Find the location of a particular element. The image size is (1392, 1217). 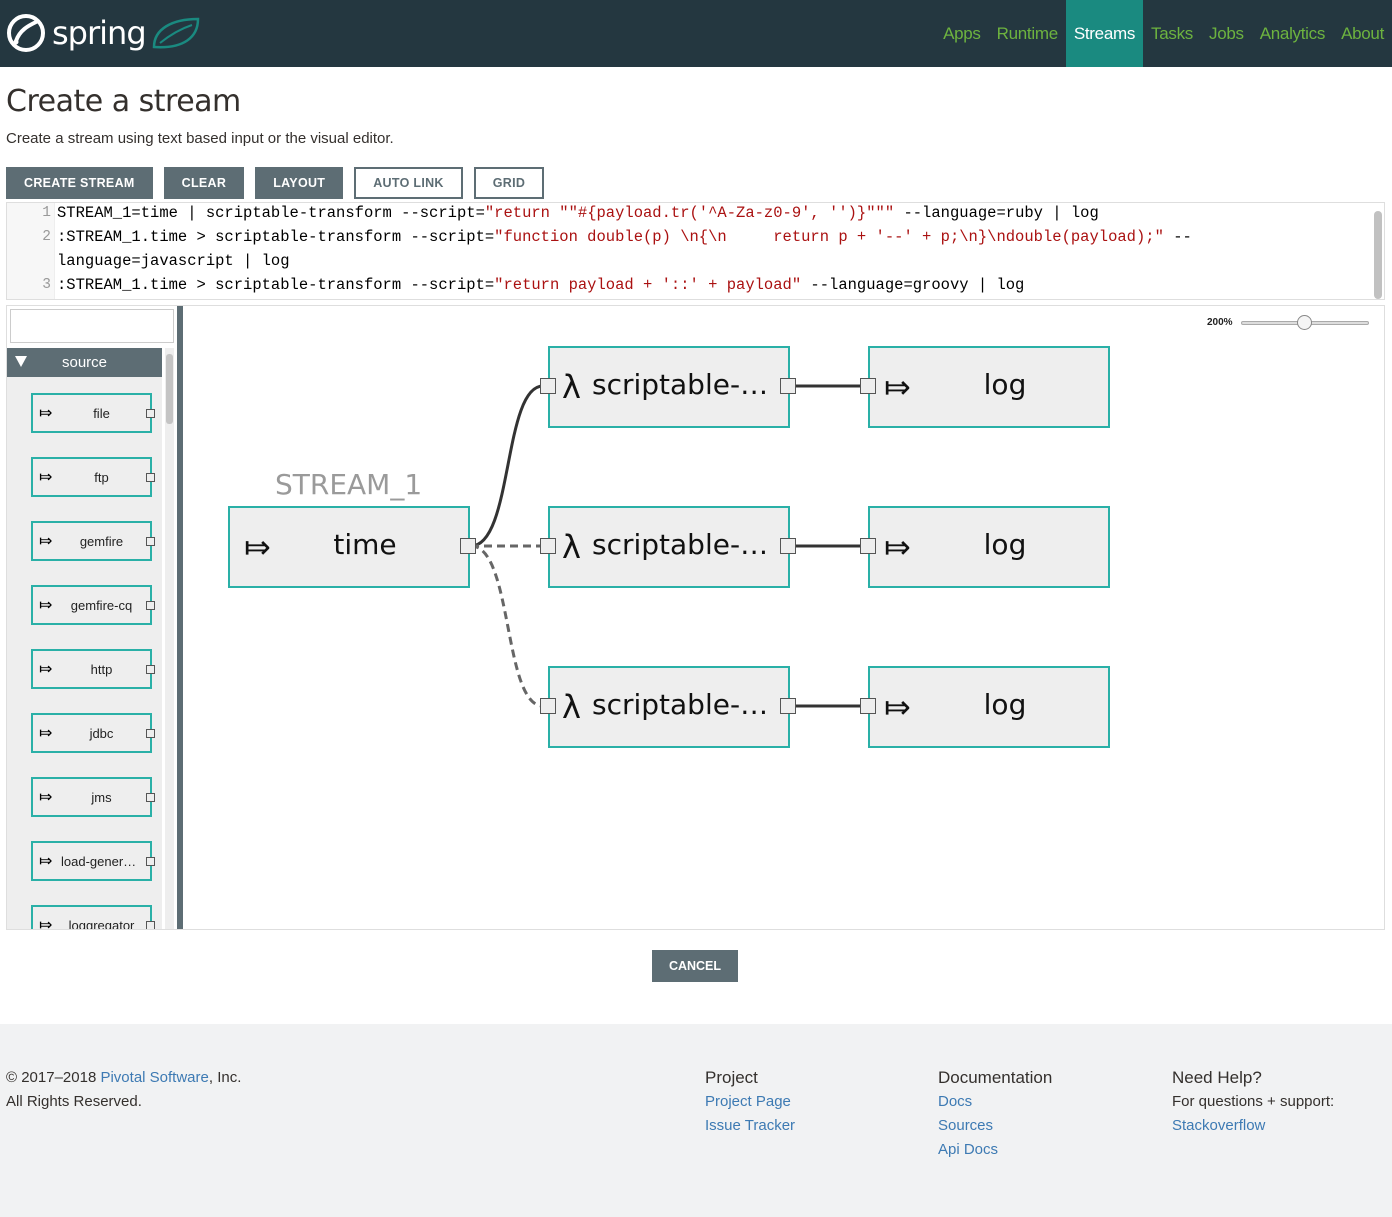

spring-logo: spring is located at coordinates (105, 33).